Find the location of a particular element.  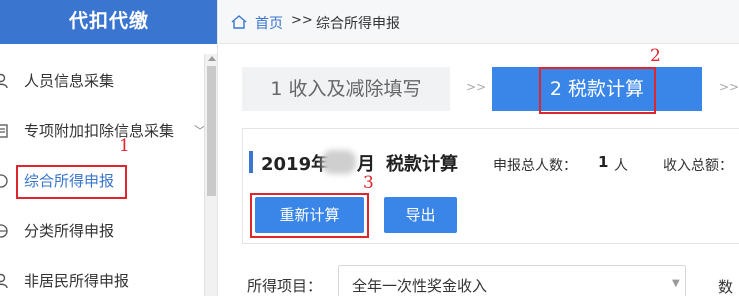

recalculate-button: 重新计算 is located at coordinates (309, 215).